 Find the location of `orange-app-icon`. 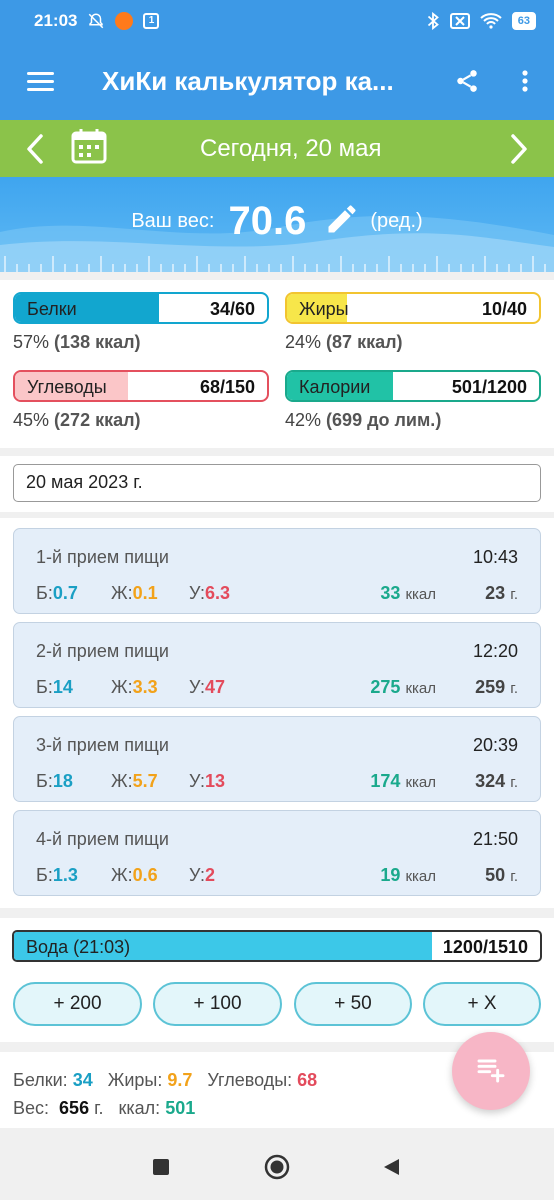

orange-app-icon is located at coordinates (124, 21).